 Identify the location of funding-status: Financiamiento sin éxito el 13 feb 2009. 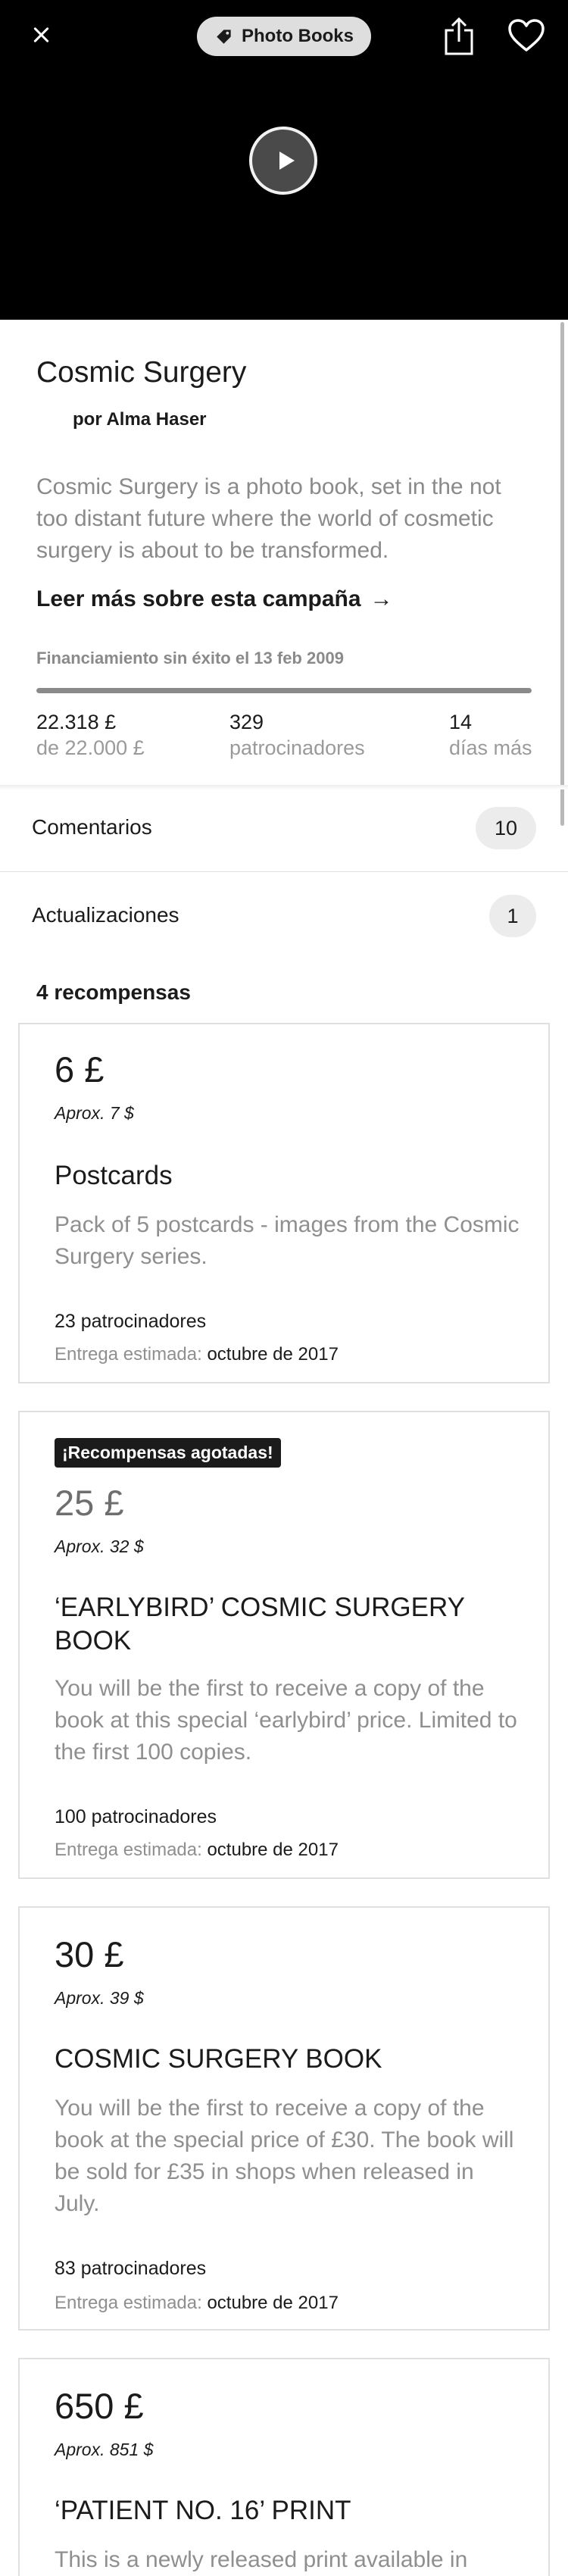
(190, 658).